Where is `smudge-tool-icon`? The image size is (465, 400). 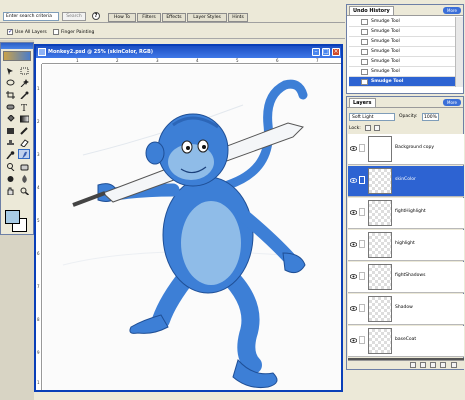 smudge-tool-icon is located at coordinates (24, 154).